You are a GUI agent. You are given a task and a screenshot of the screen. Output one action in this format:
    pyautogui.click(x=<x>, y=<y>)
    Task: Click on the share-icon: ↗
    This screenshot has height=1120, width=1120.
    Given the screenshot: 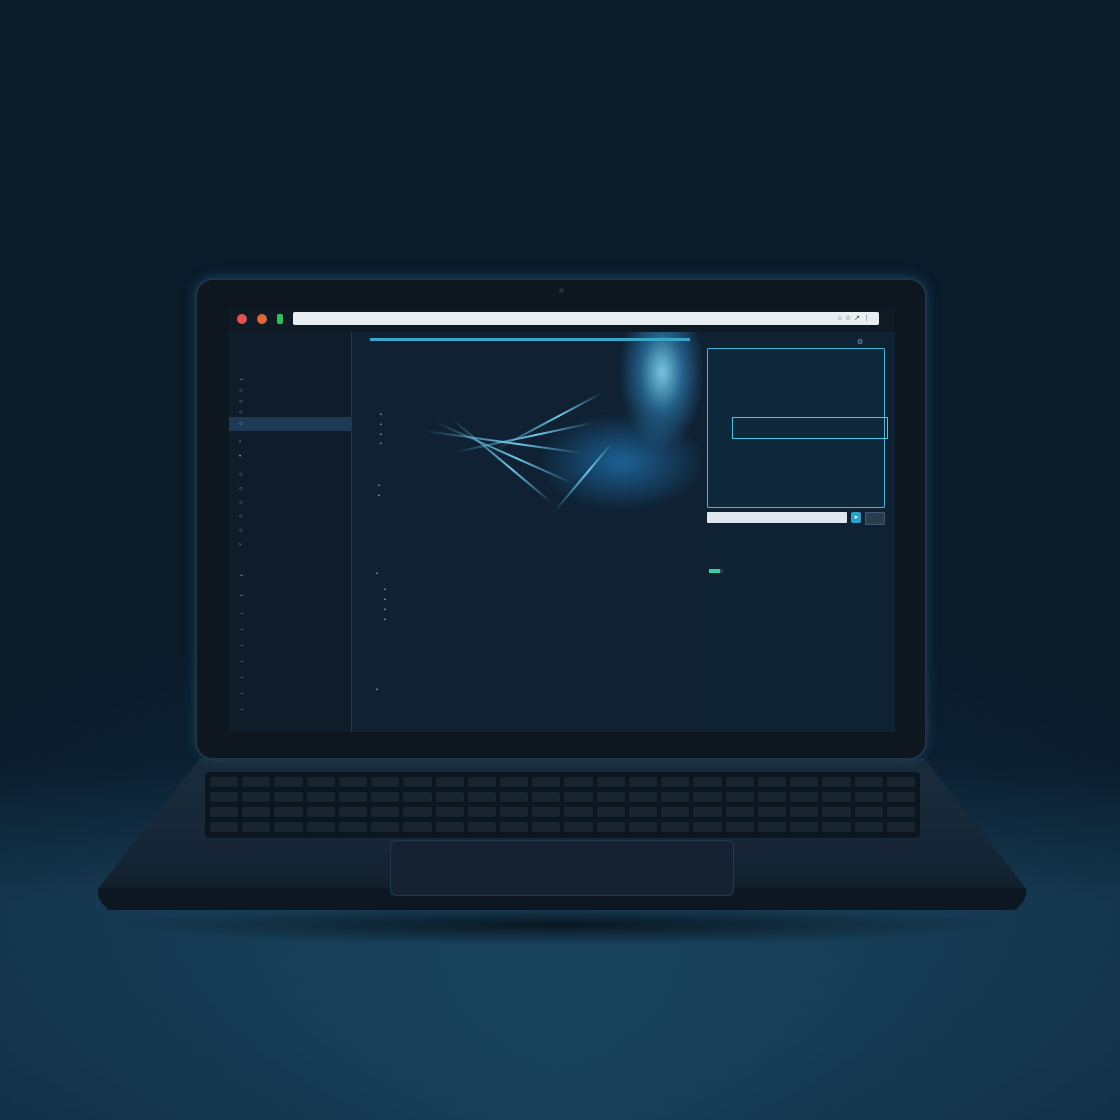 What is the action you would take?
    pyautogui.click(x=858, y=318)
    